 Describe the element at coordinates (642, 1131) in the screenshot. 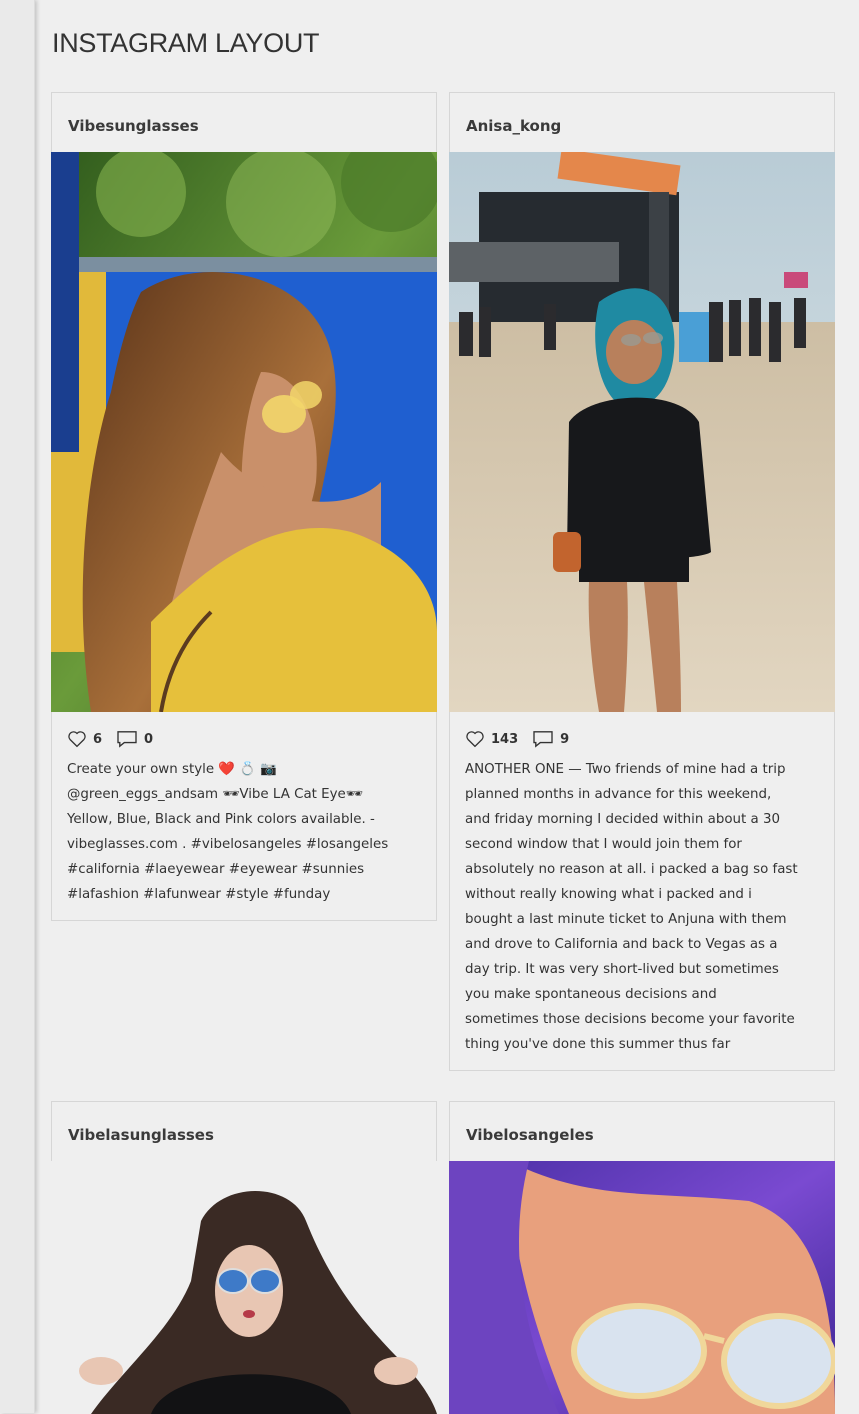

I see `post-header: Vibelosangeles` at that location.